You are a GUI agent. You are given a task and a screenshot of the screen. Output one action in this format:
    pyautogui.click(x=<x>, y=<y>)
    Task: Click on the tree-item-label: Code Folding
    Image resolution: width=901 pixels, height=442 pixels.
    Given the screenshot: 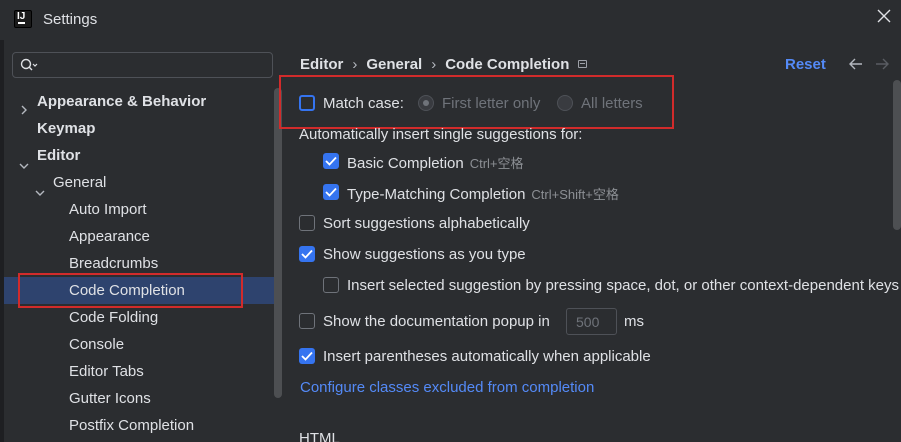 What is the action you would take?
    pyautogui.click(x=114, y=317)
    